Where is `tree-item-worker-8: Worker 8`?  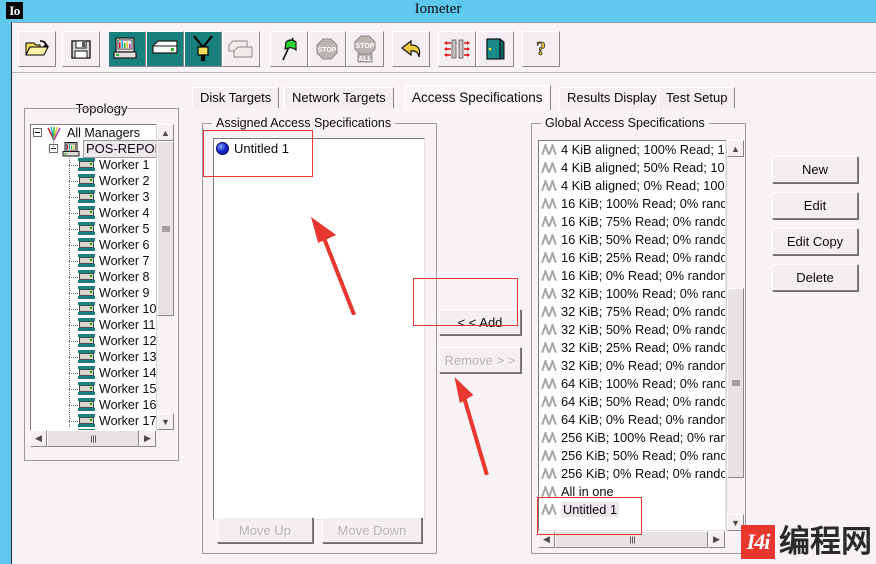
tree-item-worker-8: Worker 8 is located at coordinates (101, 277).